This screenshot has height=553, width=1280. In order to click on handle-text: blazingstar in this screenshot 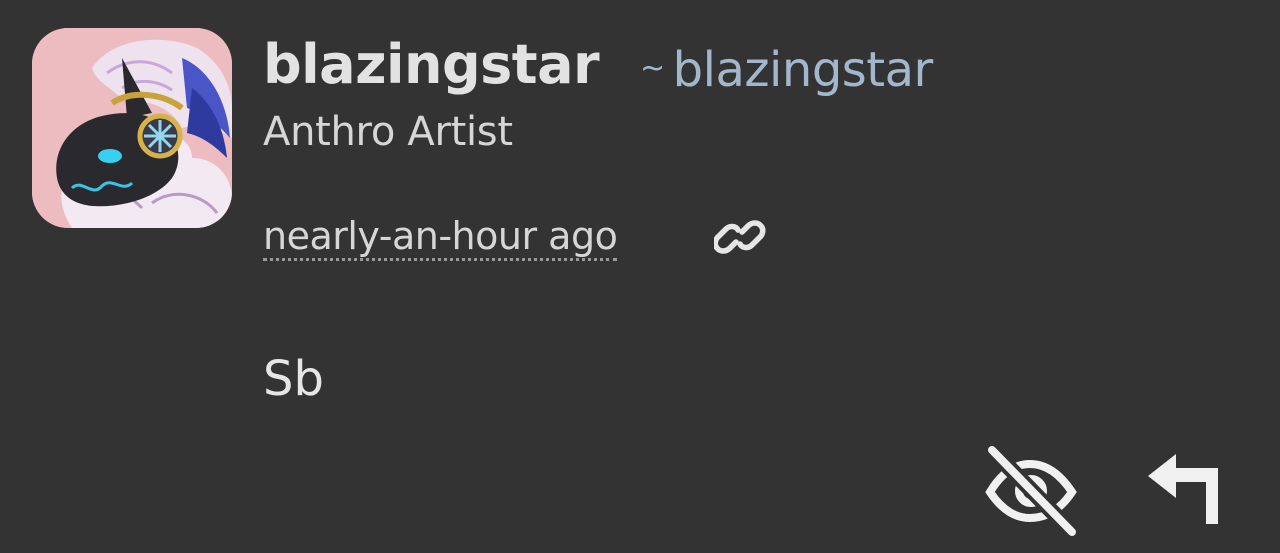, I will do `click(803, 70)`.